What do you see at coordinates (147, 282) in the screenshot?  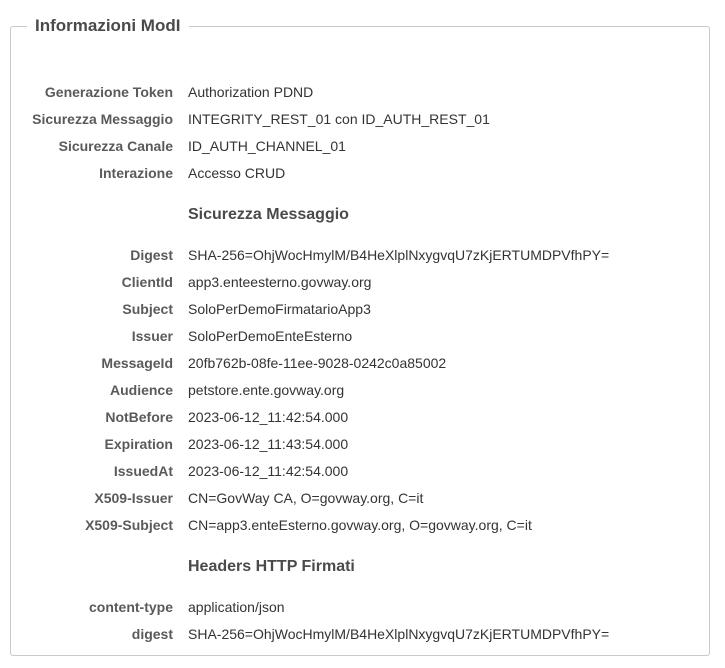 I see `field-label: ClientId` at bounding box center [147, 282].